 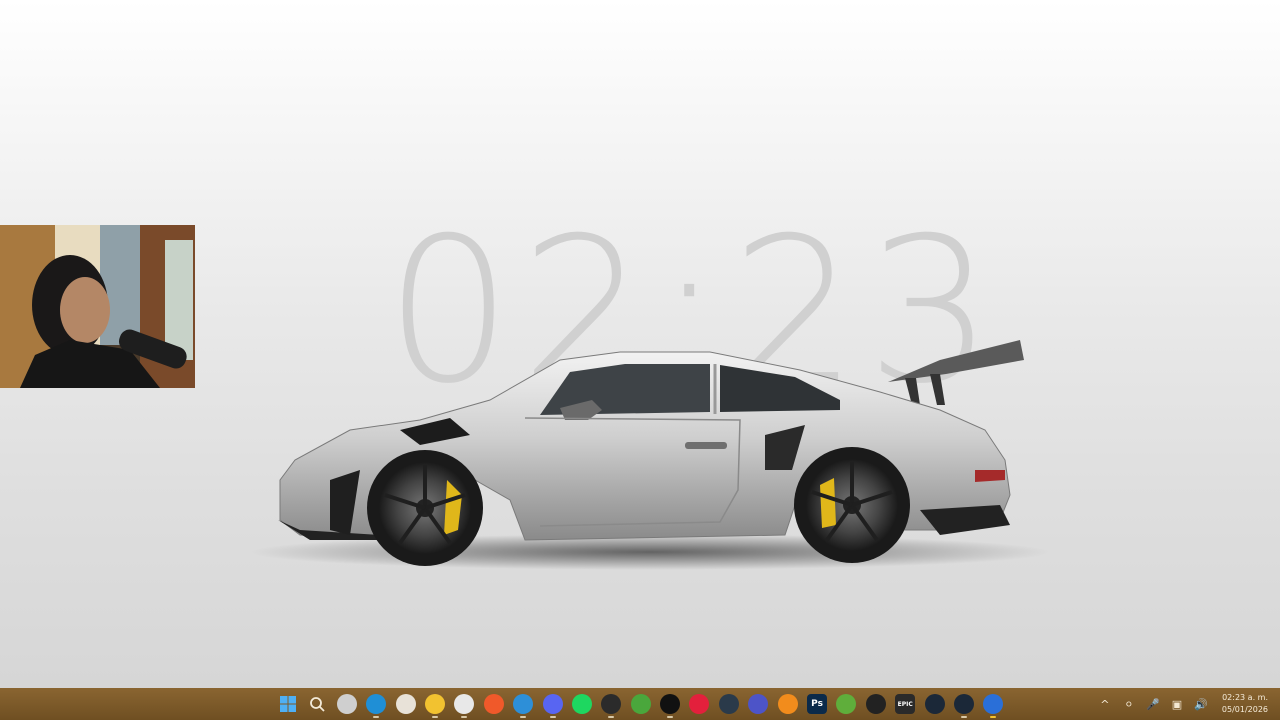 What do you see at coordinates (317, 704) in the screenshot?
I see `search-button` at bounding box center [317, 704].